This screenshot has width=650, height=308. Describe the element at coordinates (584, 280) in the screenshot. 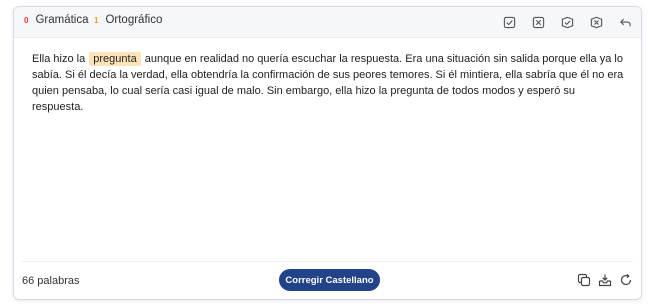

I see `copy-icon` at that location.